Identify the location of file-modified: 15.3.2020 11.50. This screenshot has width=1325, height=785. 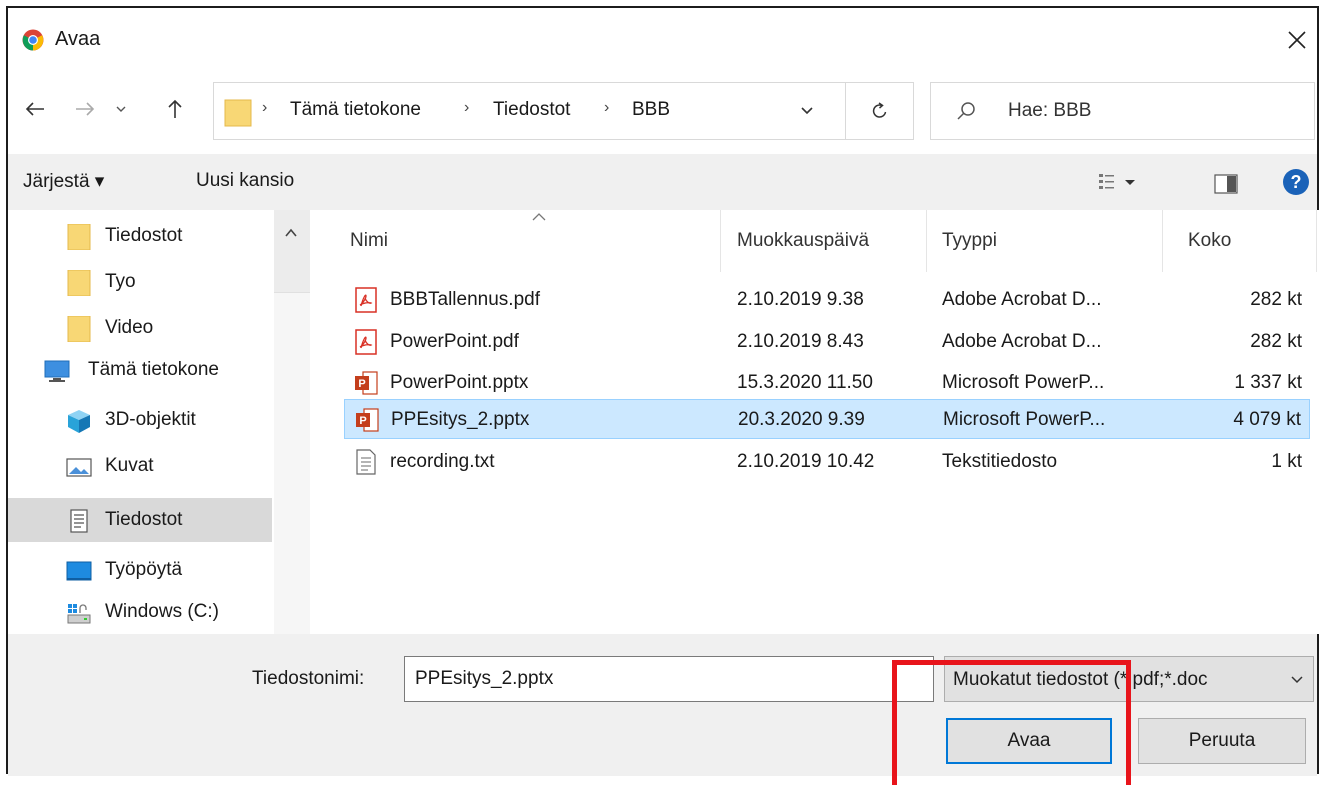
(805, 382).